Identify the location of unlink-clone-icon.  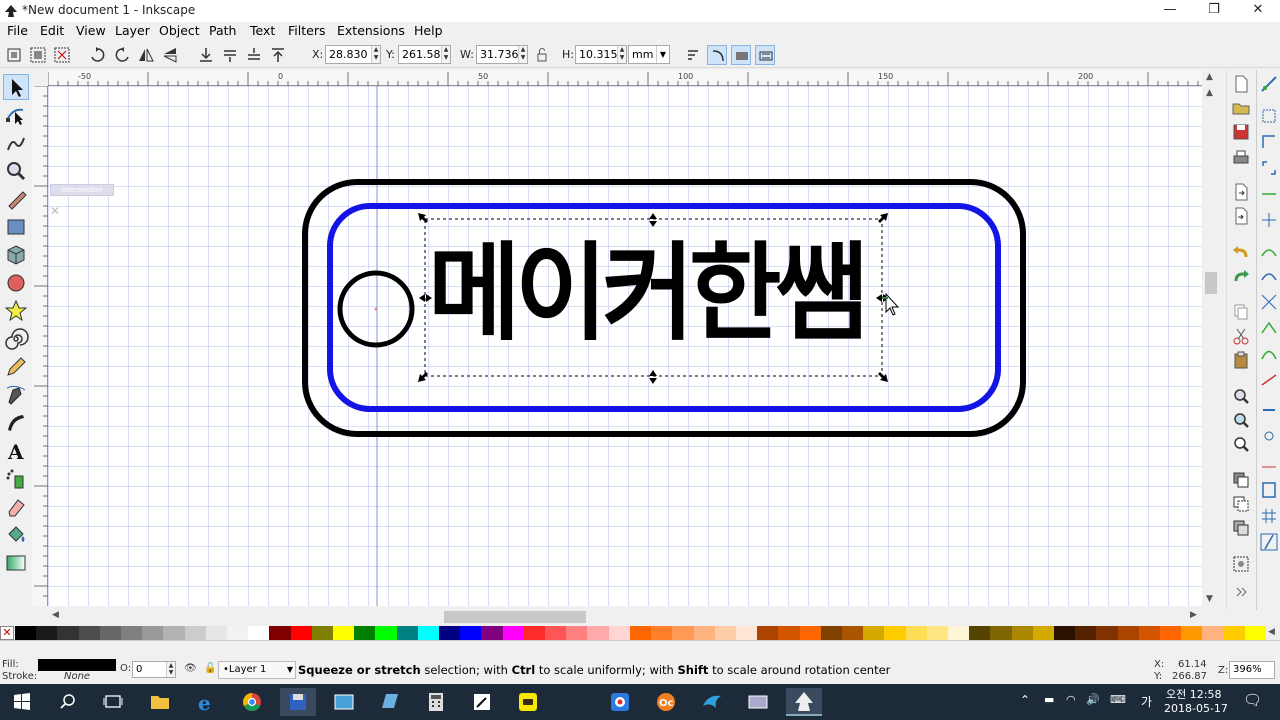
(1241, 528).